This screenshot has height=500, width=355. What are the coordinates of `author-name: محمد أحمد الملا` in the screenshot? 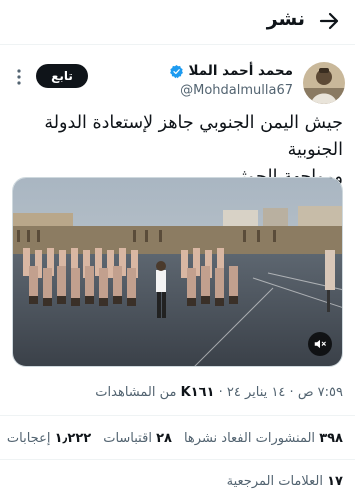 It's located at (231, 71).